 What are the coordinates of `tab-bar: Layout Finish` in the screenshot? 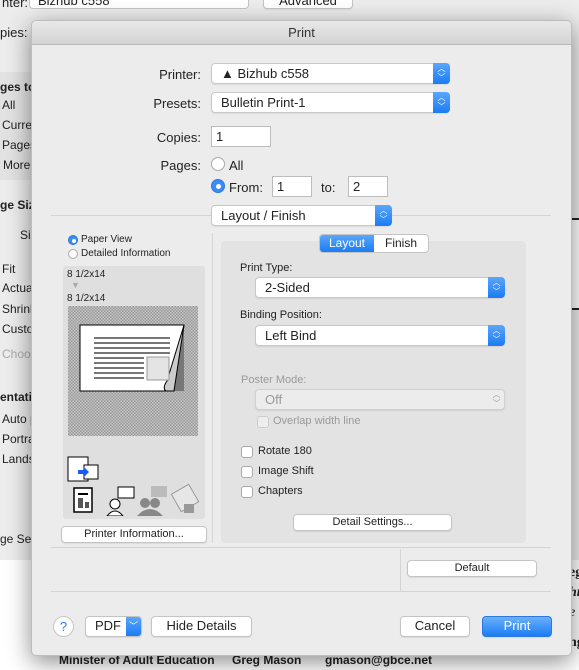 It's located at (374, 243).